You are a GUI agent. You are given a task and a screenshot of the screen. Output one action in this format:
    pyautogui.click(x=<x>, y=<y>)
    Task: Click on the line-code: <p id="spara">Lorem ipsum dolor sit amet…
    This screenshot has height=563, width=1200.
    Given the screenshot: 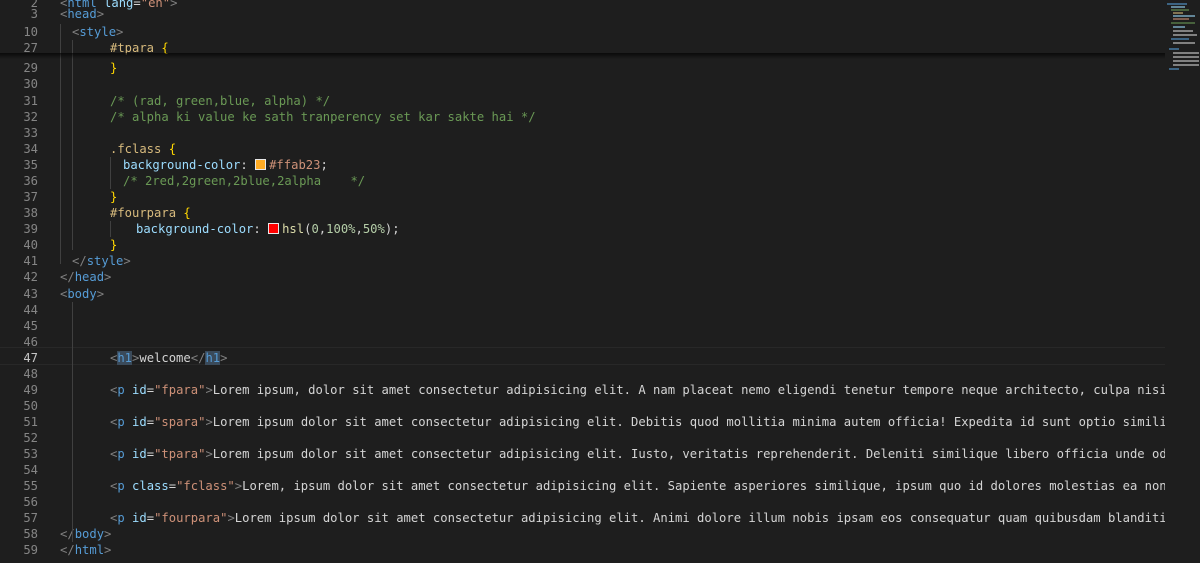 What is the action you would take?
    pyautogui.click(x=637, y=422)
    